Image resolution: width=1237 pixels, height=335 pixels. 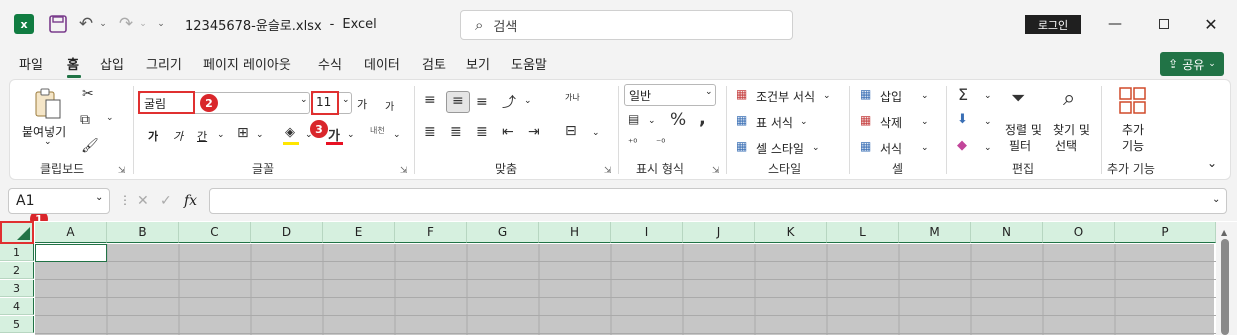 What do you see at coordinates (431, 232) in the screenshot?
I see `column-header: F` at bounding box center [431, 232].